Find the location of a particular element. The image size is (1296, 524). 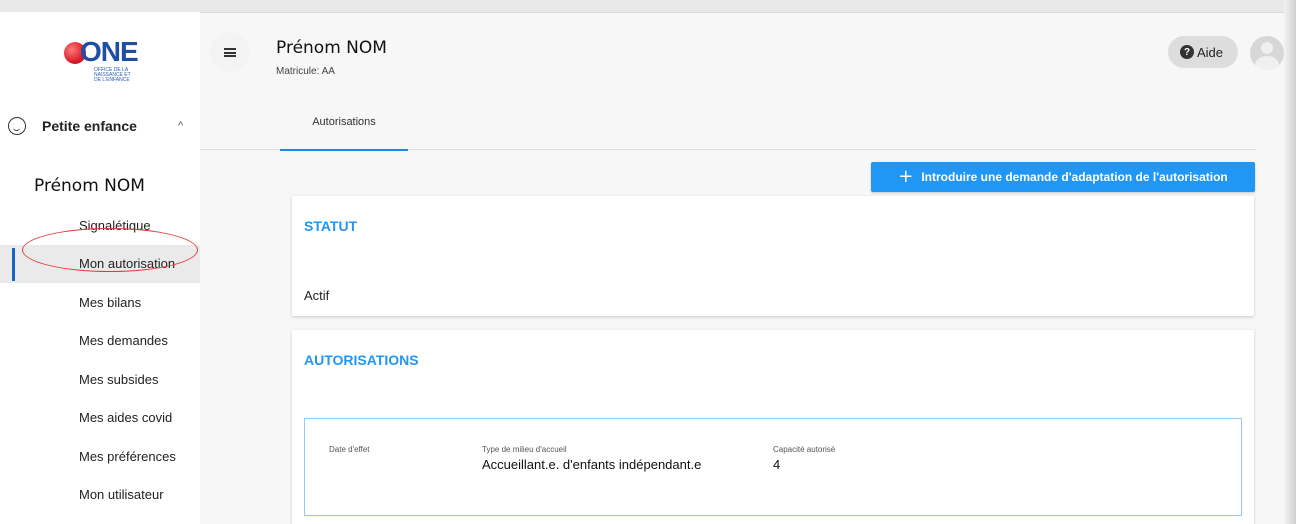

statut-value: Actif is located at coordinates (317, 295).